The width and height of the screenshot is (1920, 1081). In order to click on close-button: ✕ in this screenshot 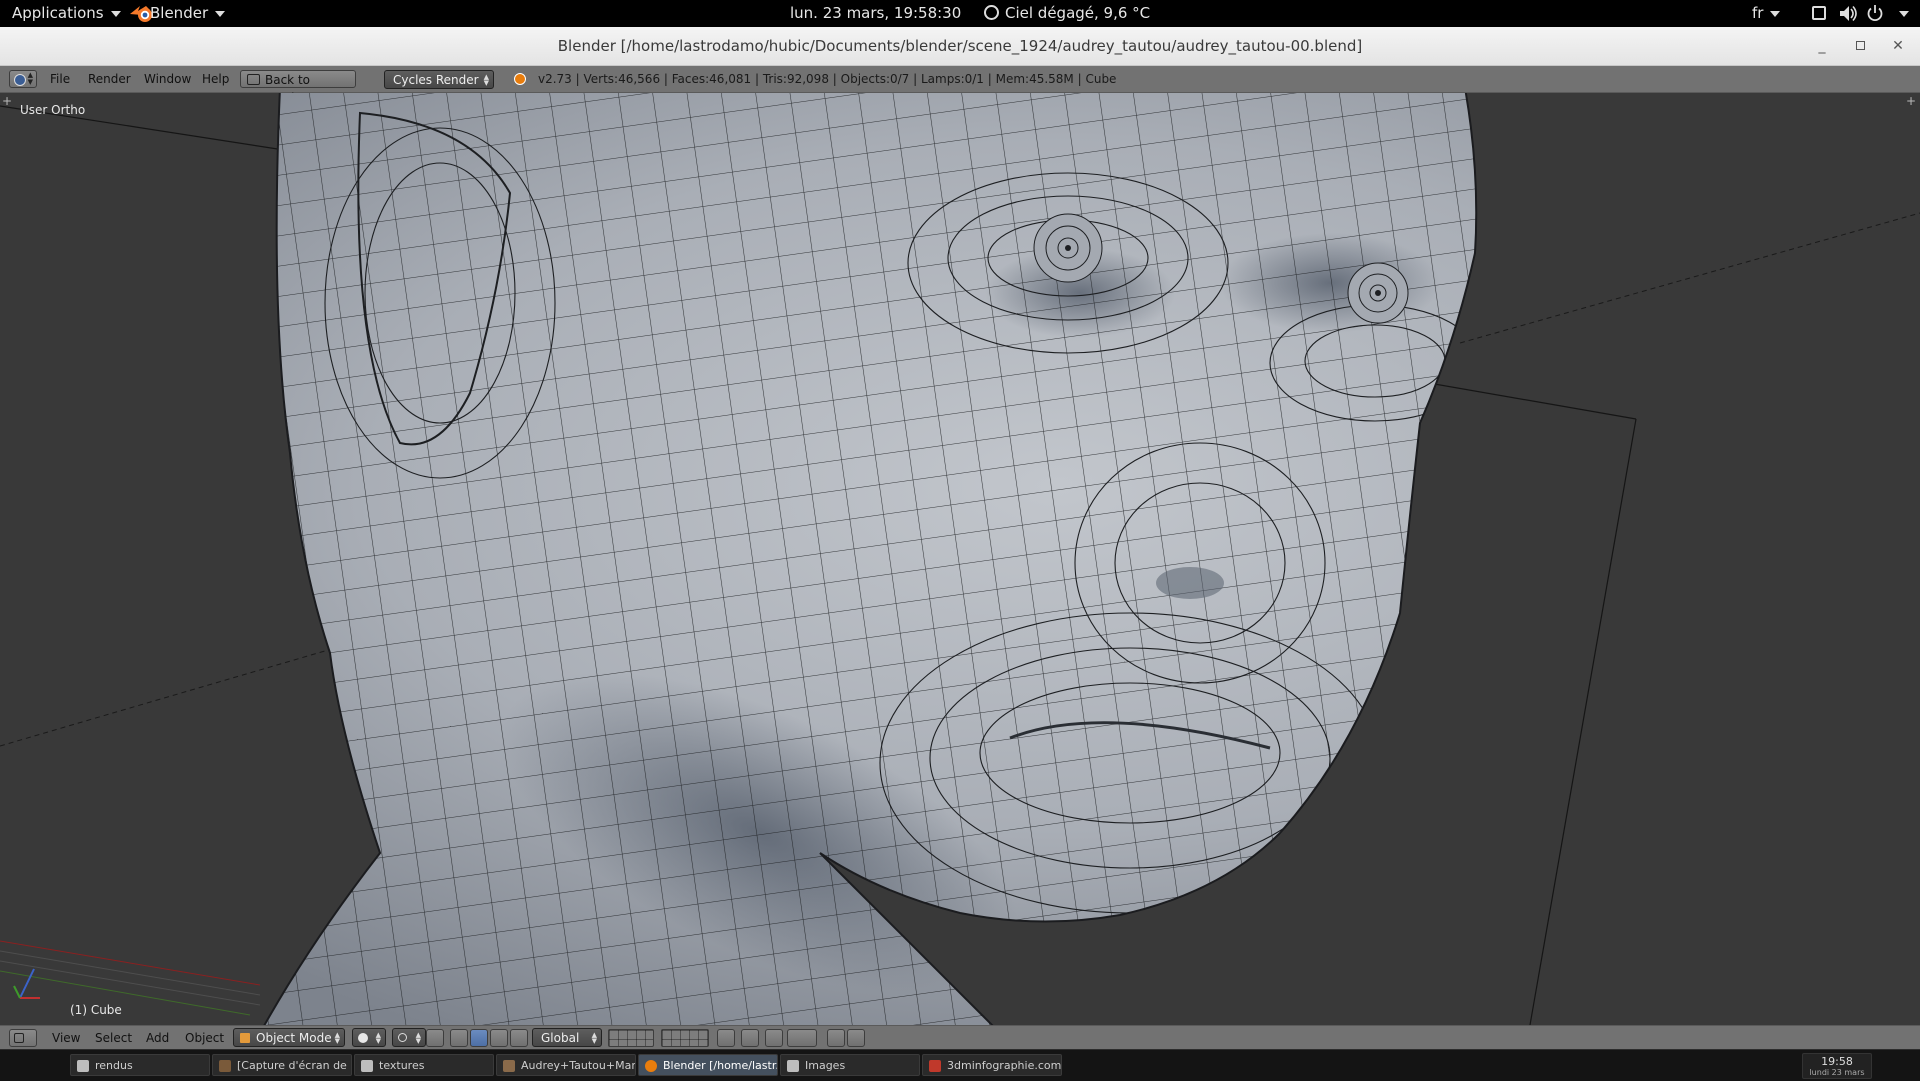, I will do `click(1898, 46)`.